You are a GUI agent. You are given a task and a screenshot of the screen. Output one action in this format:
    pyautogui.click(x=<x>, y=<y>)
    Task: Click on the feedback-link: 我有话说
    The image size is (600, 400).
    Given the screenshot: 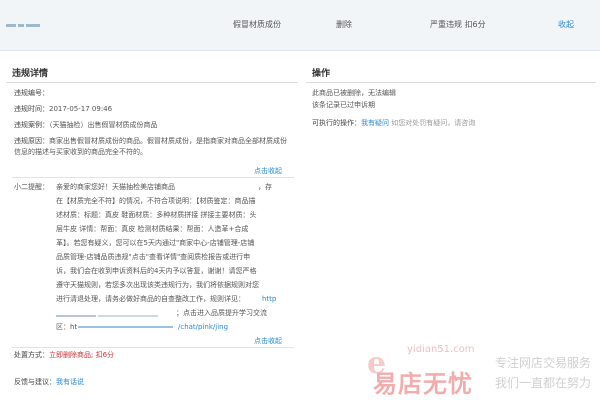 What is the action you would take?
    pyautogui.click(x=70, y=382)
    